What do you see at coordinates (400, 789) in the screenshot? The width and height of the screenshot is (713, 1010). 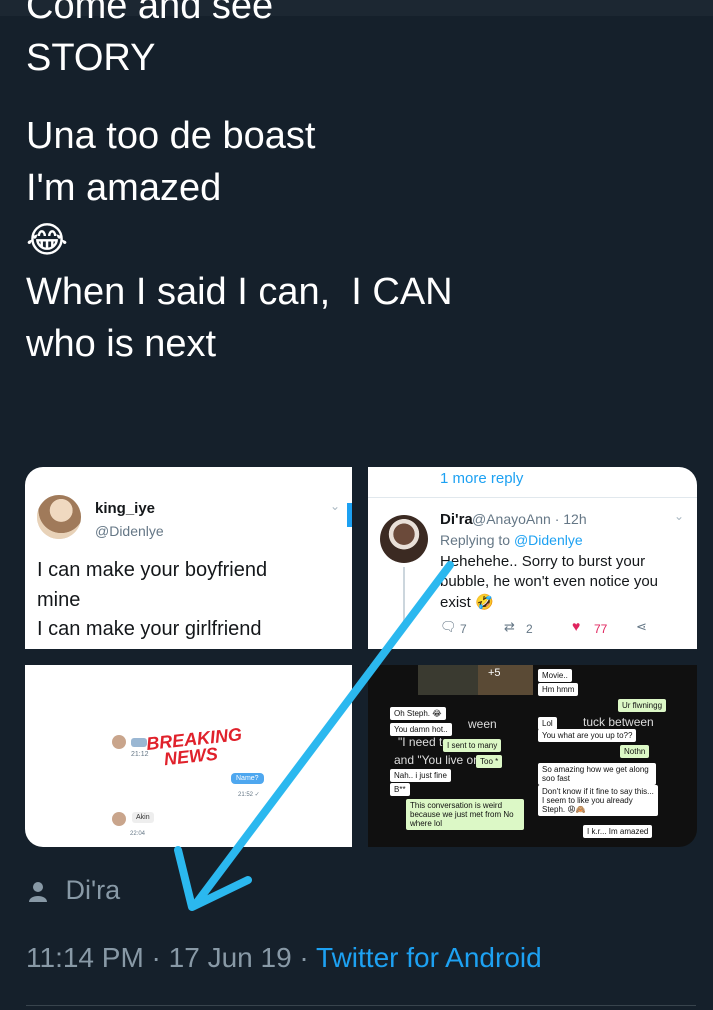 I see `chat-message: B**` at bounding box center [400, 789].